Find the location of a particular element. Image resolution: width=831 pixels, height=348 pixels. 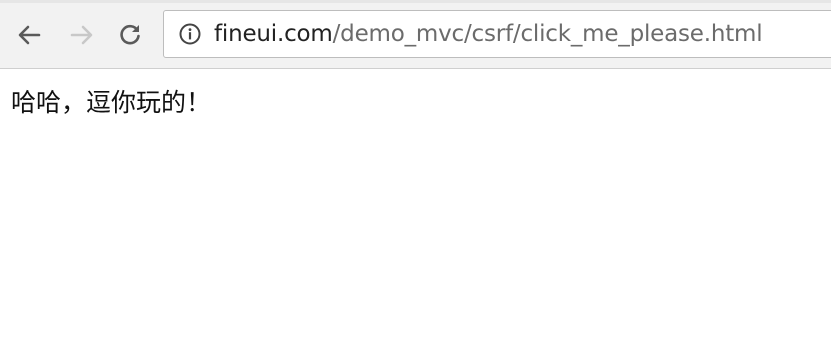

info-icon is located at coordinates (190, 34).